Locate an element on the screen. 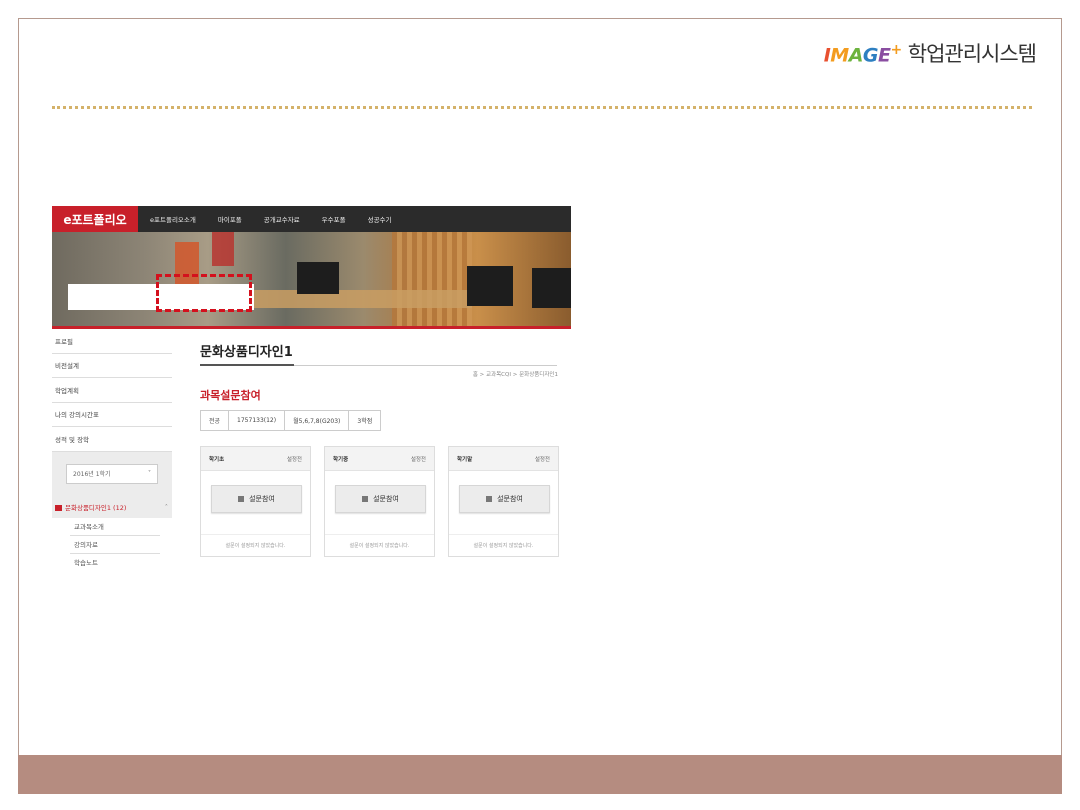 The width and height of the screenshot is (1080, 810). logo-title: 학업관리시스템 is located at coordinates (972, 54).